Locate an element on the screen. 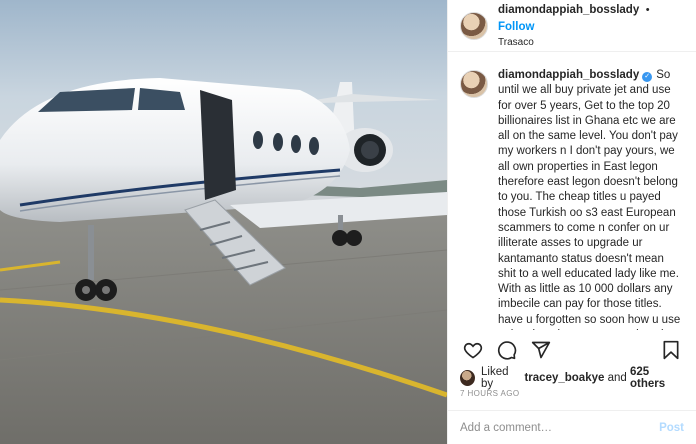 This screenshot has width=696, height=444. liked-by-user: tracey_boakye is located at coordinates (564, 378).